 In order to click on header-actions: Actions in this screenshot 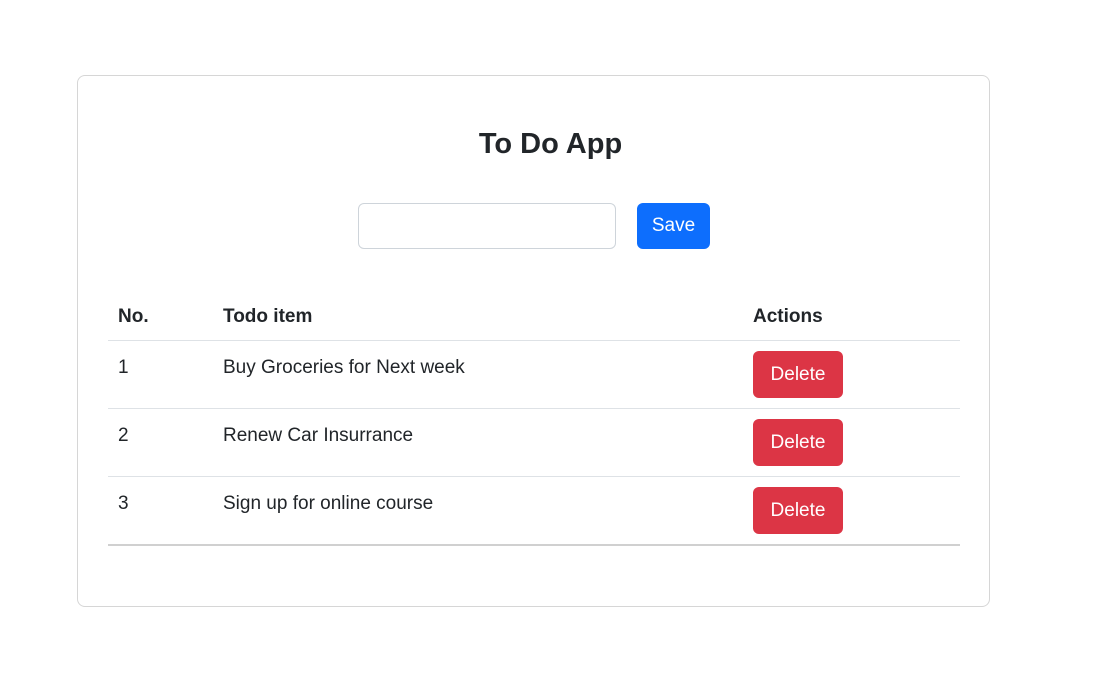, I will do `click(851, 317)`.